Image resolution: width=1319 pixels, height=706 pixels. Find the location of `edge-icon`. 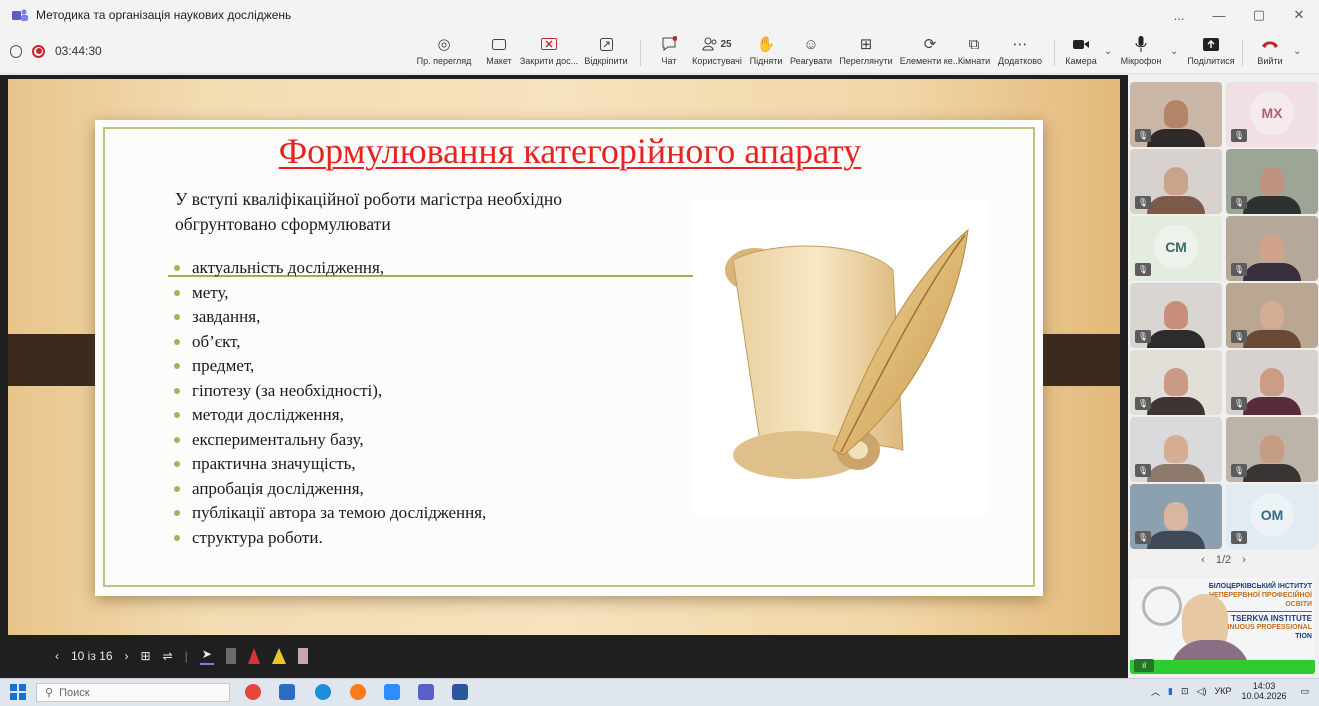

edge-icon is located at coordinates (323, 692).